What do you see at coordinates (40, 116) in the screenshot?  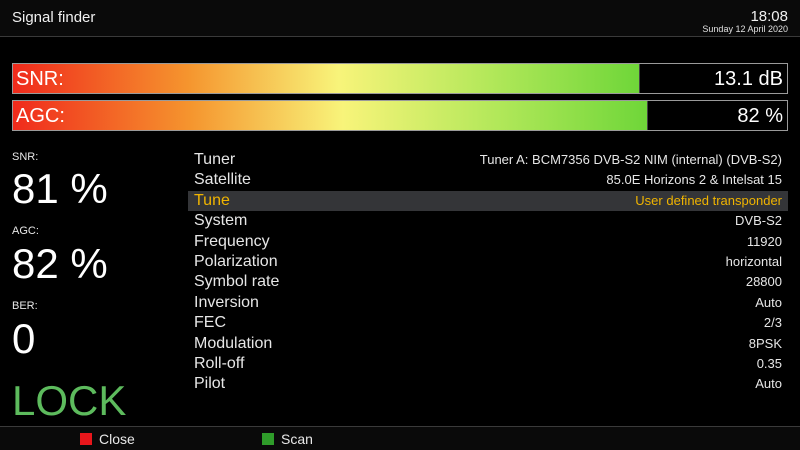 I see `agc-meter-label: AGC:` at bounding box center [40, 116].